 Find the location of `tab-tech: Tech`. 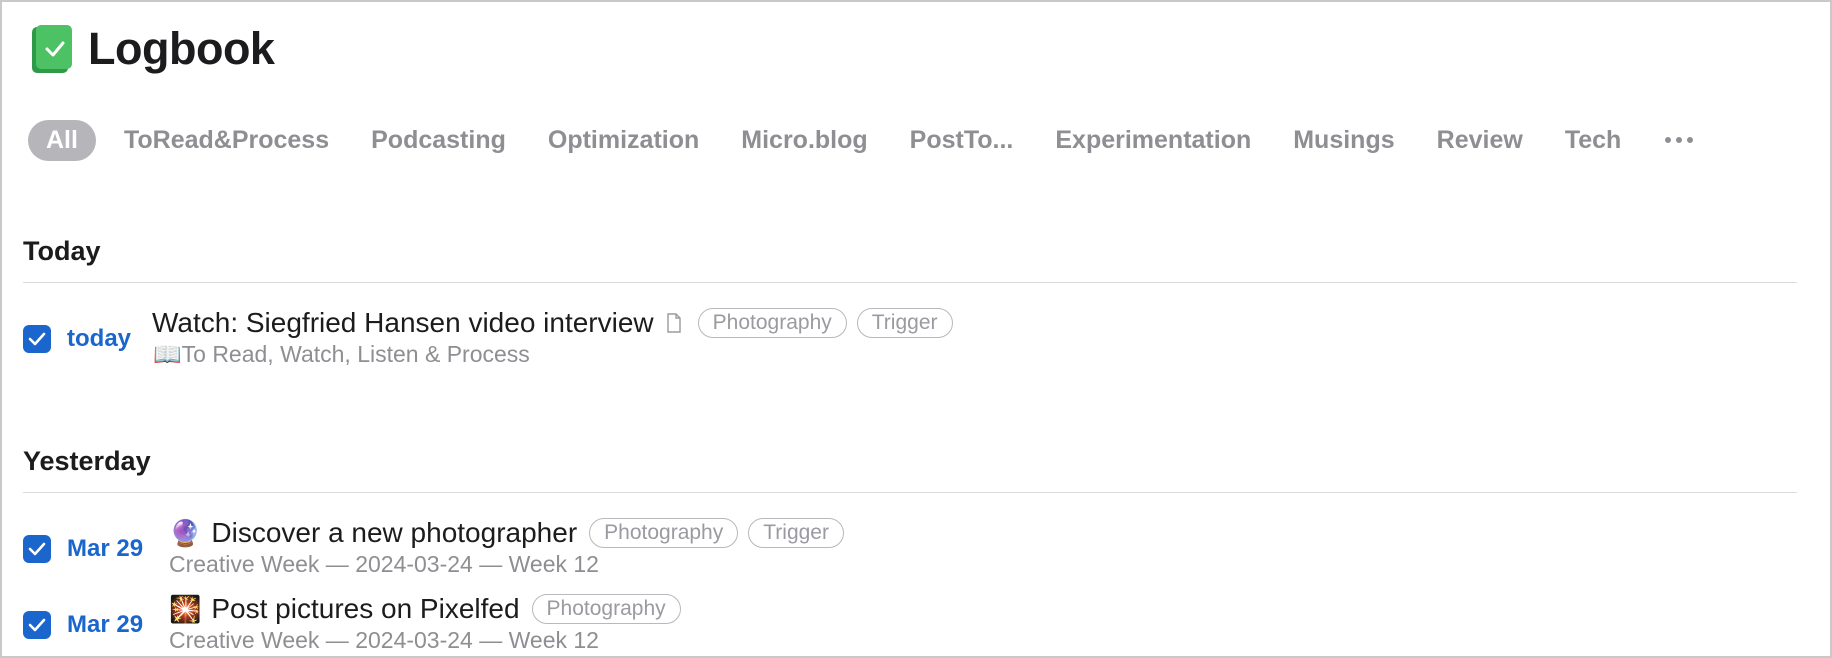

tab-tech: Tech is located at coordinates (1593, 140).